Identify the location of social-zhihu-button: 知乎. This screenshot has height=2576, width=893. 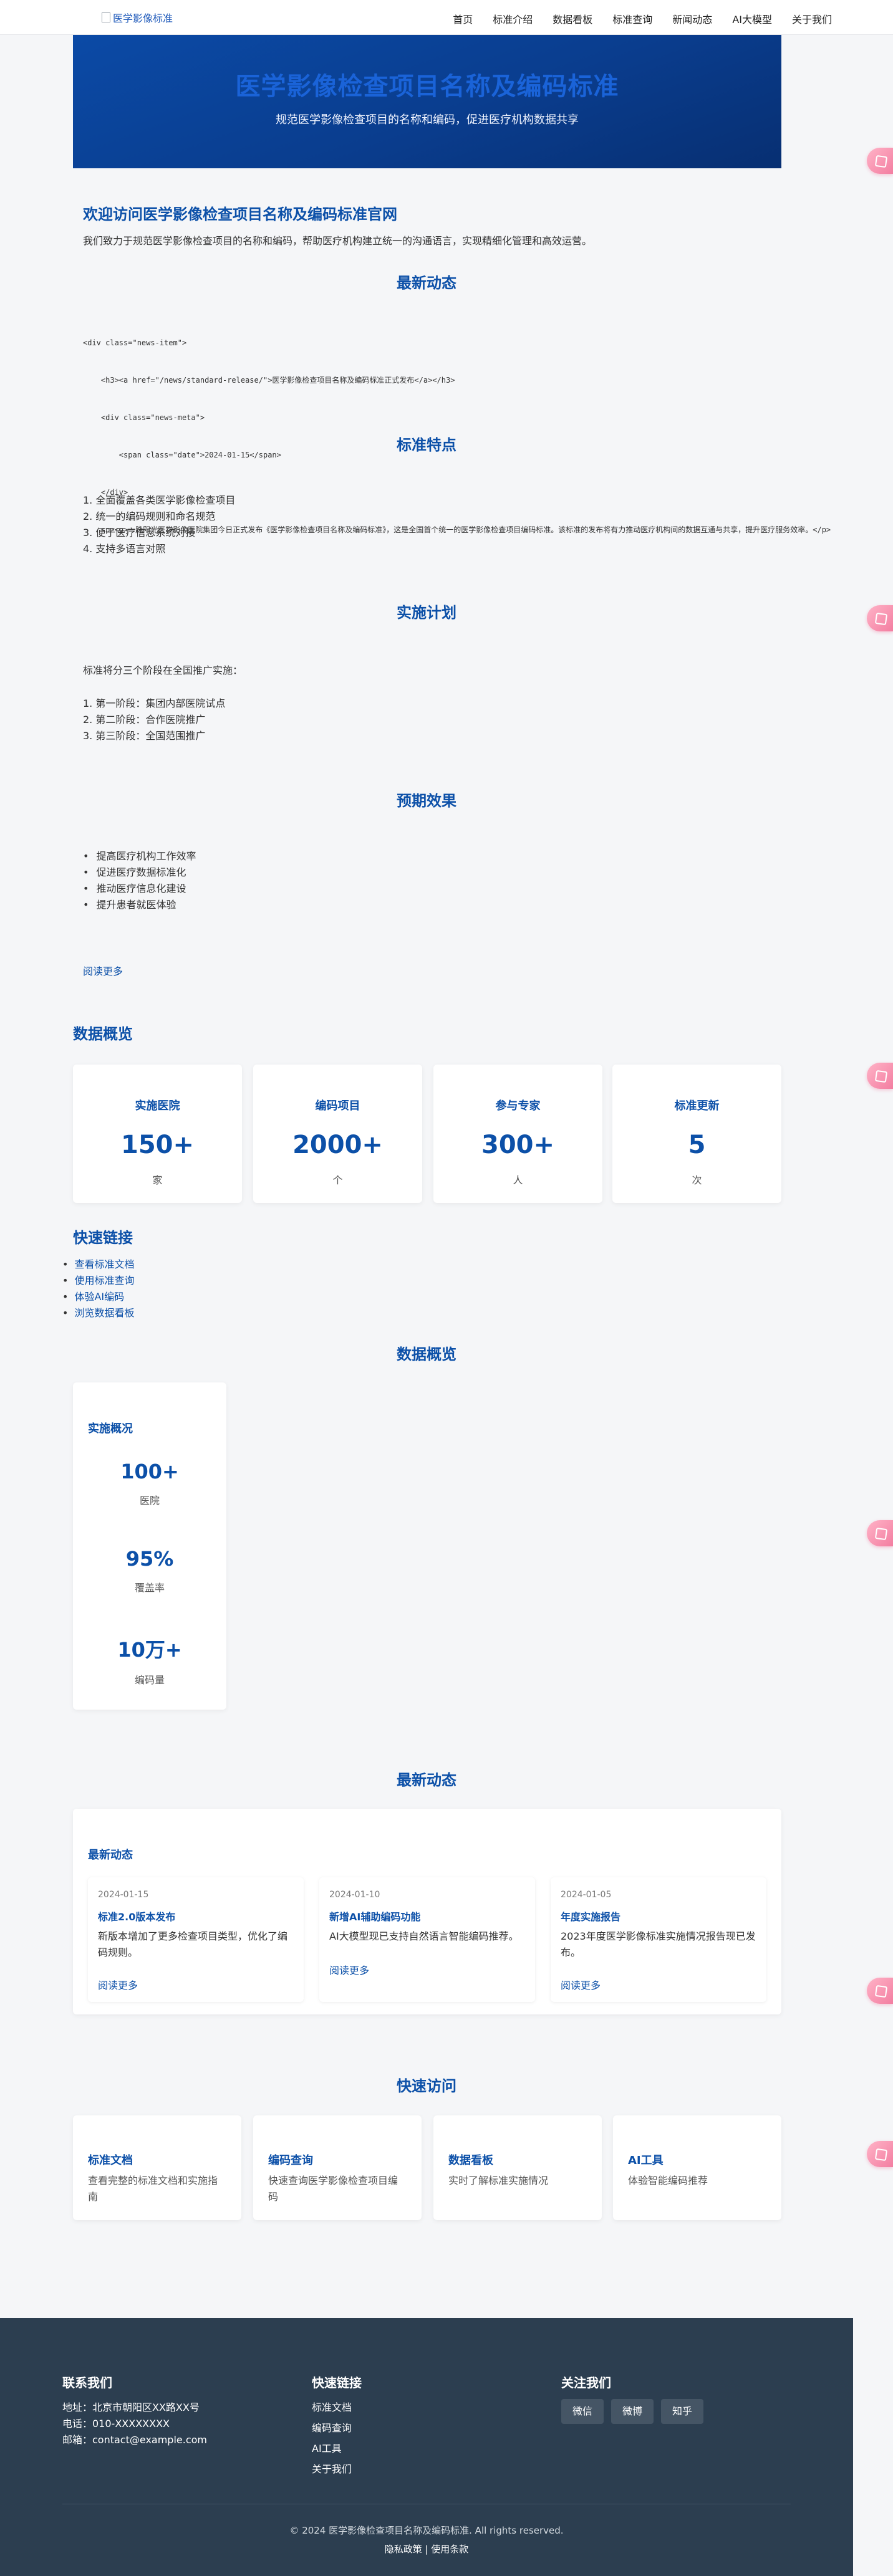
(682, 2411).